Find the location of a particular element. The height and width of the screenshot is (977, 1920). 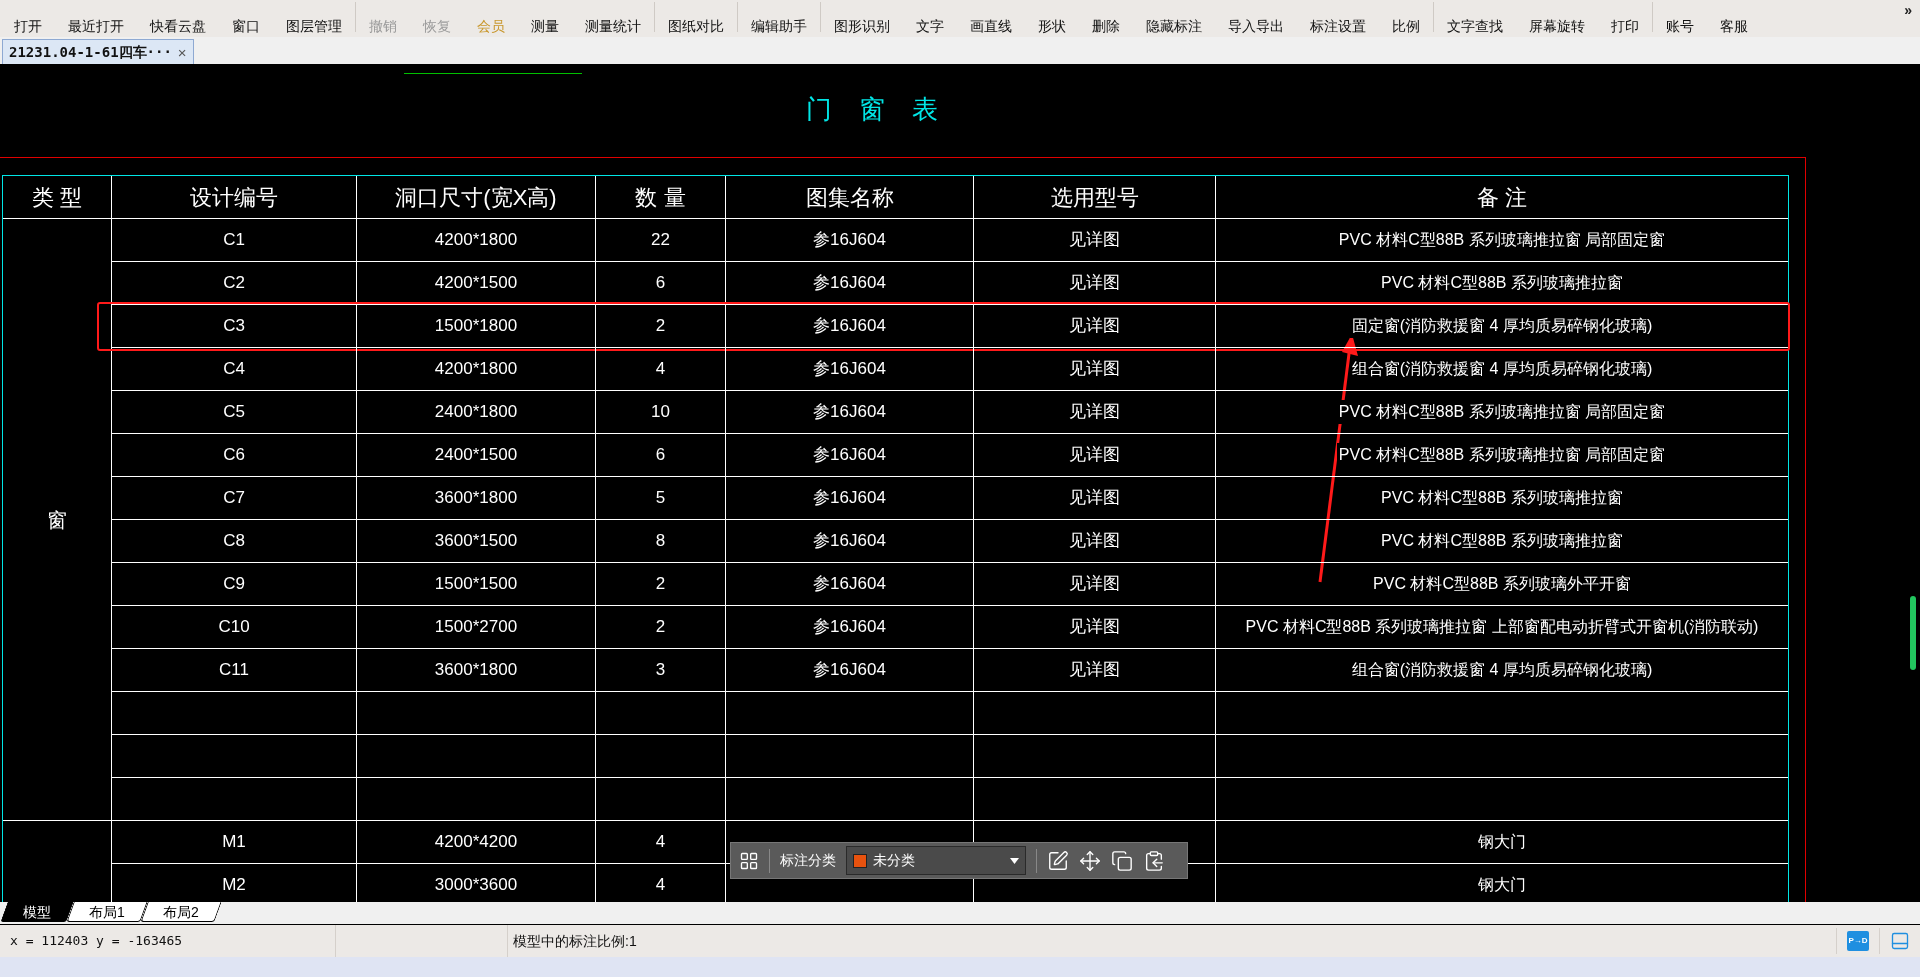

toolbar-button: 文字查找 is located at coordinates (1475, 26).